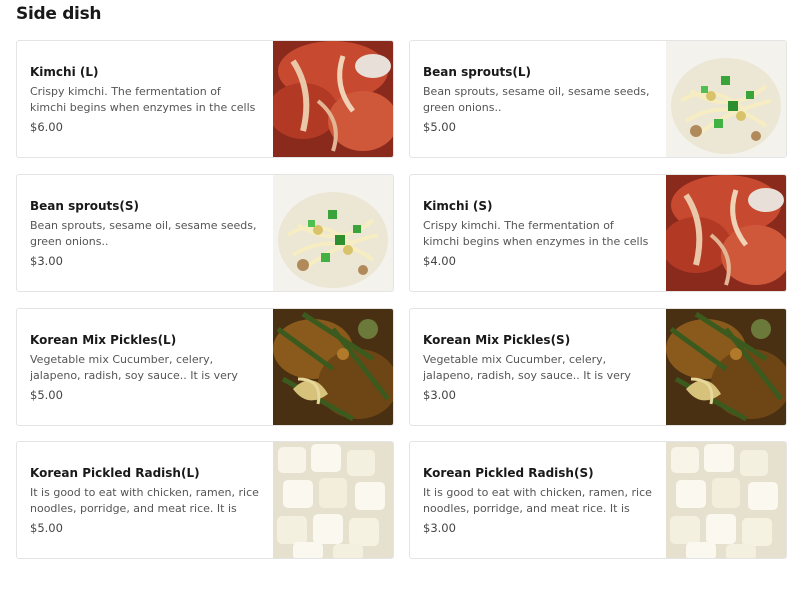 This screenshot has width=807, height=590. What do you see at coordinates (85, 206) in the screenshot?
I see `item-name: Bean sprouts(S)` at bounding box center [85, 206].